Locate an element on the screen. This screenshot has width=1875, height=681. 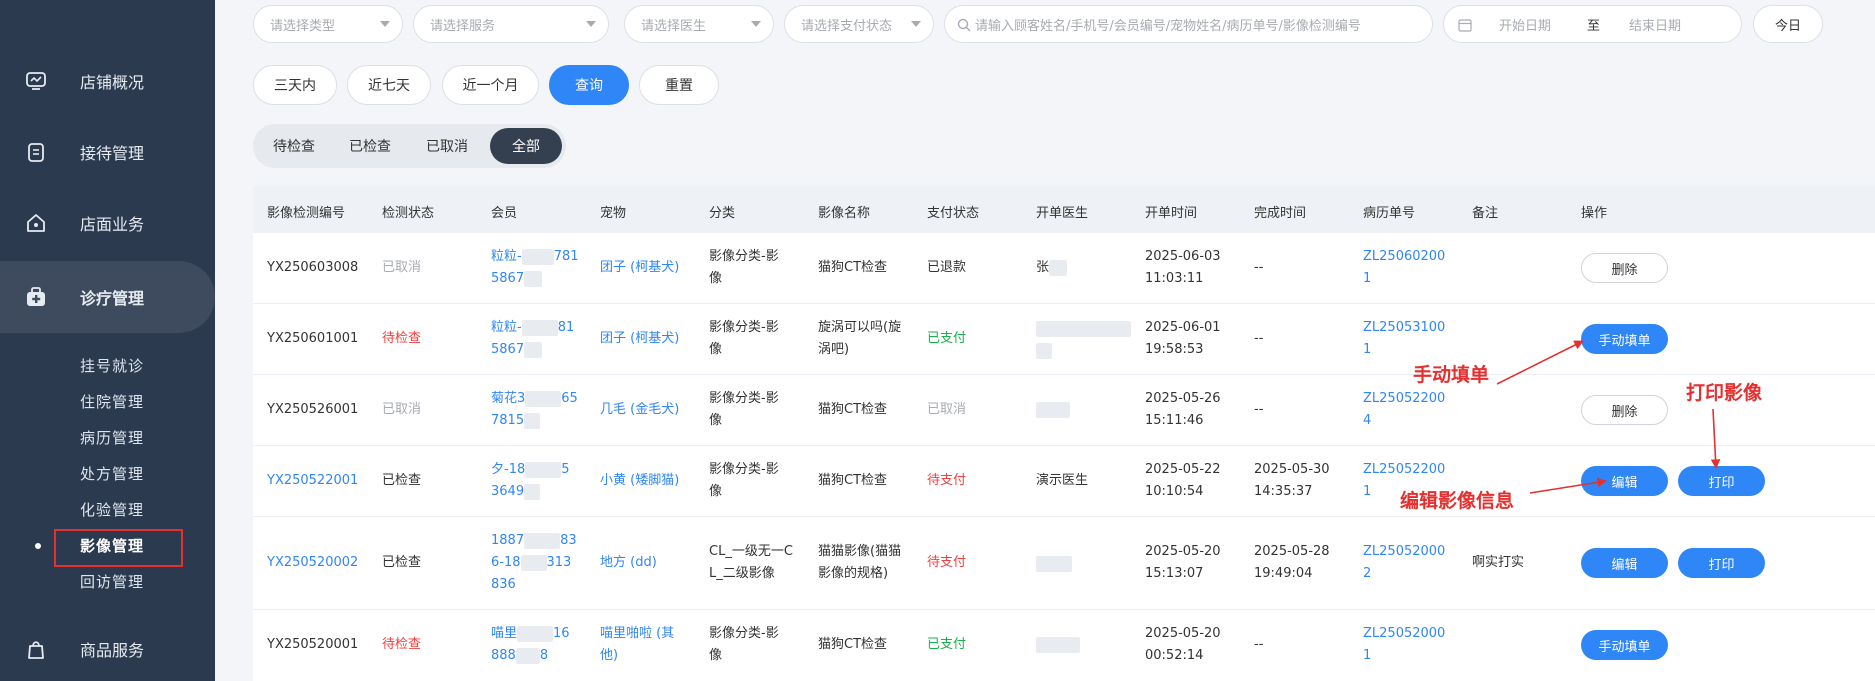
header-doctor: 开单医生 is located at coordinates (1062, 213).